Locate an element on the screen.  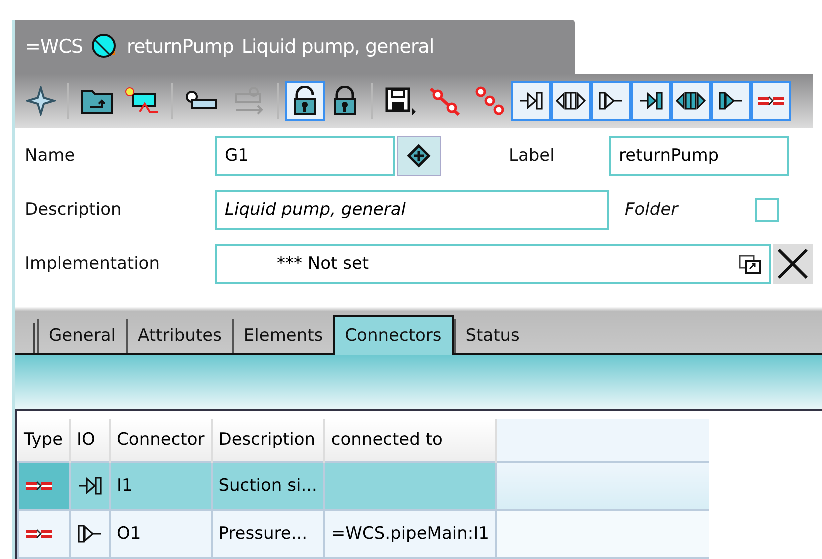
folder-label: Folder is located at coordinates (652, 210).